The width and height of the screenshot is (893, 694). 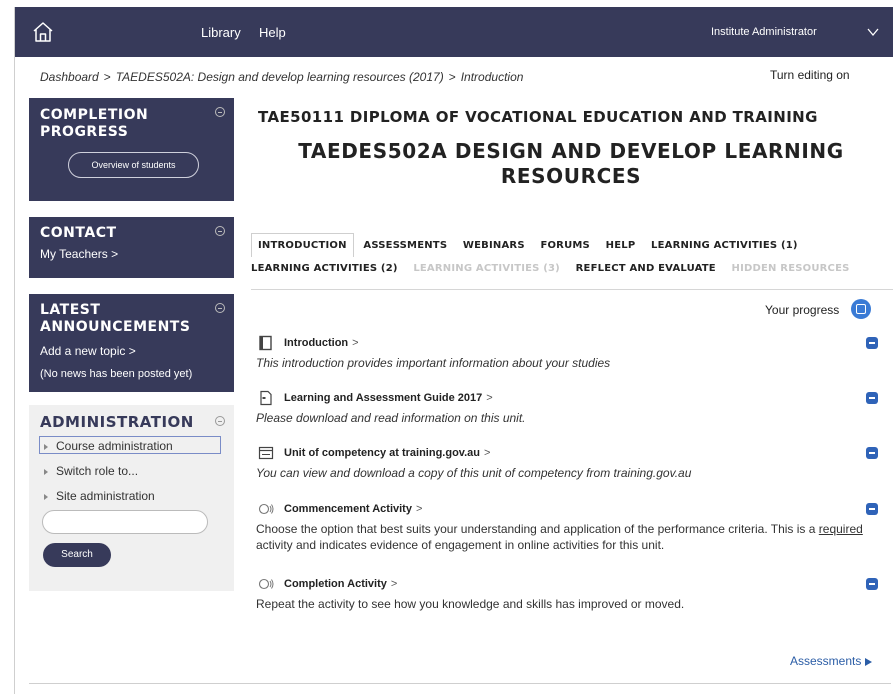 I want to click on block-title: ADMINISTRATION, so click(x=117, y=422).